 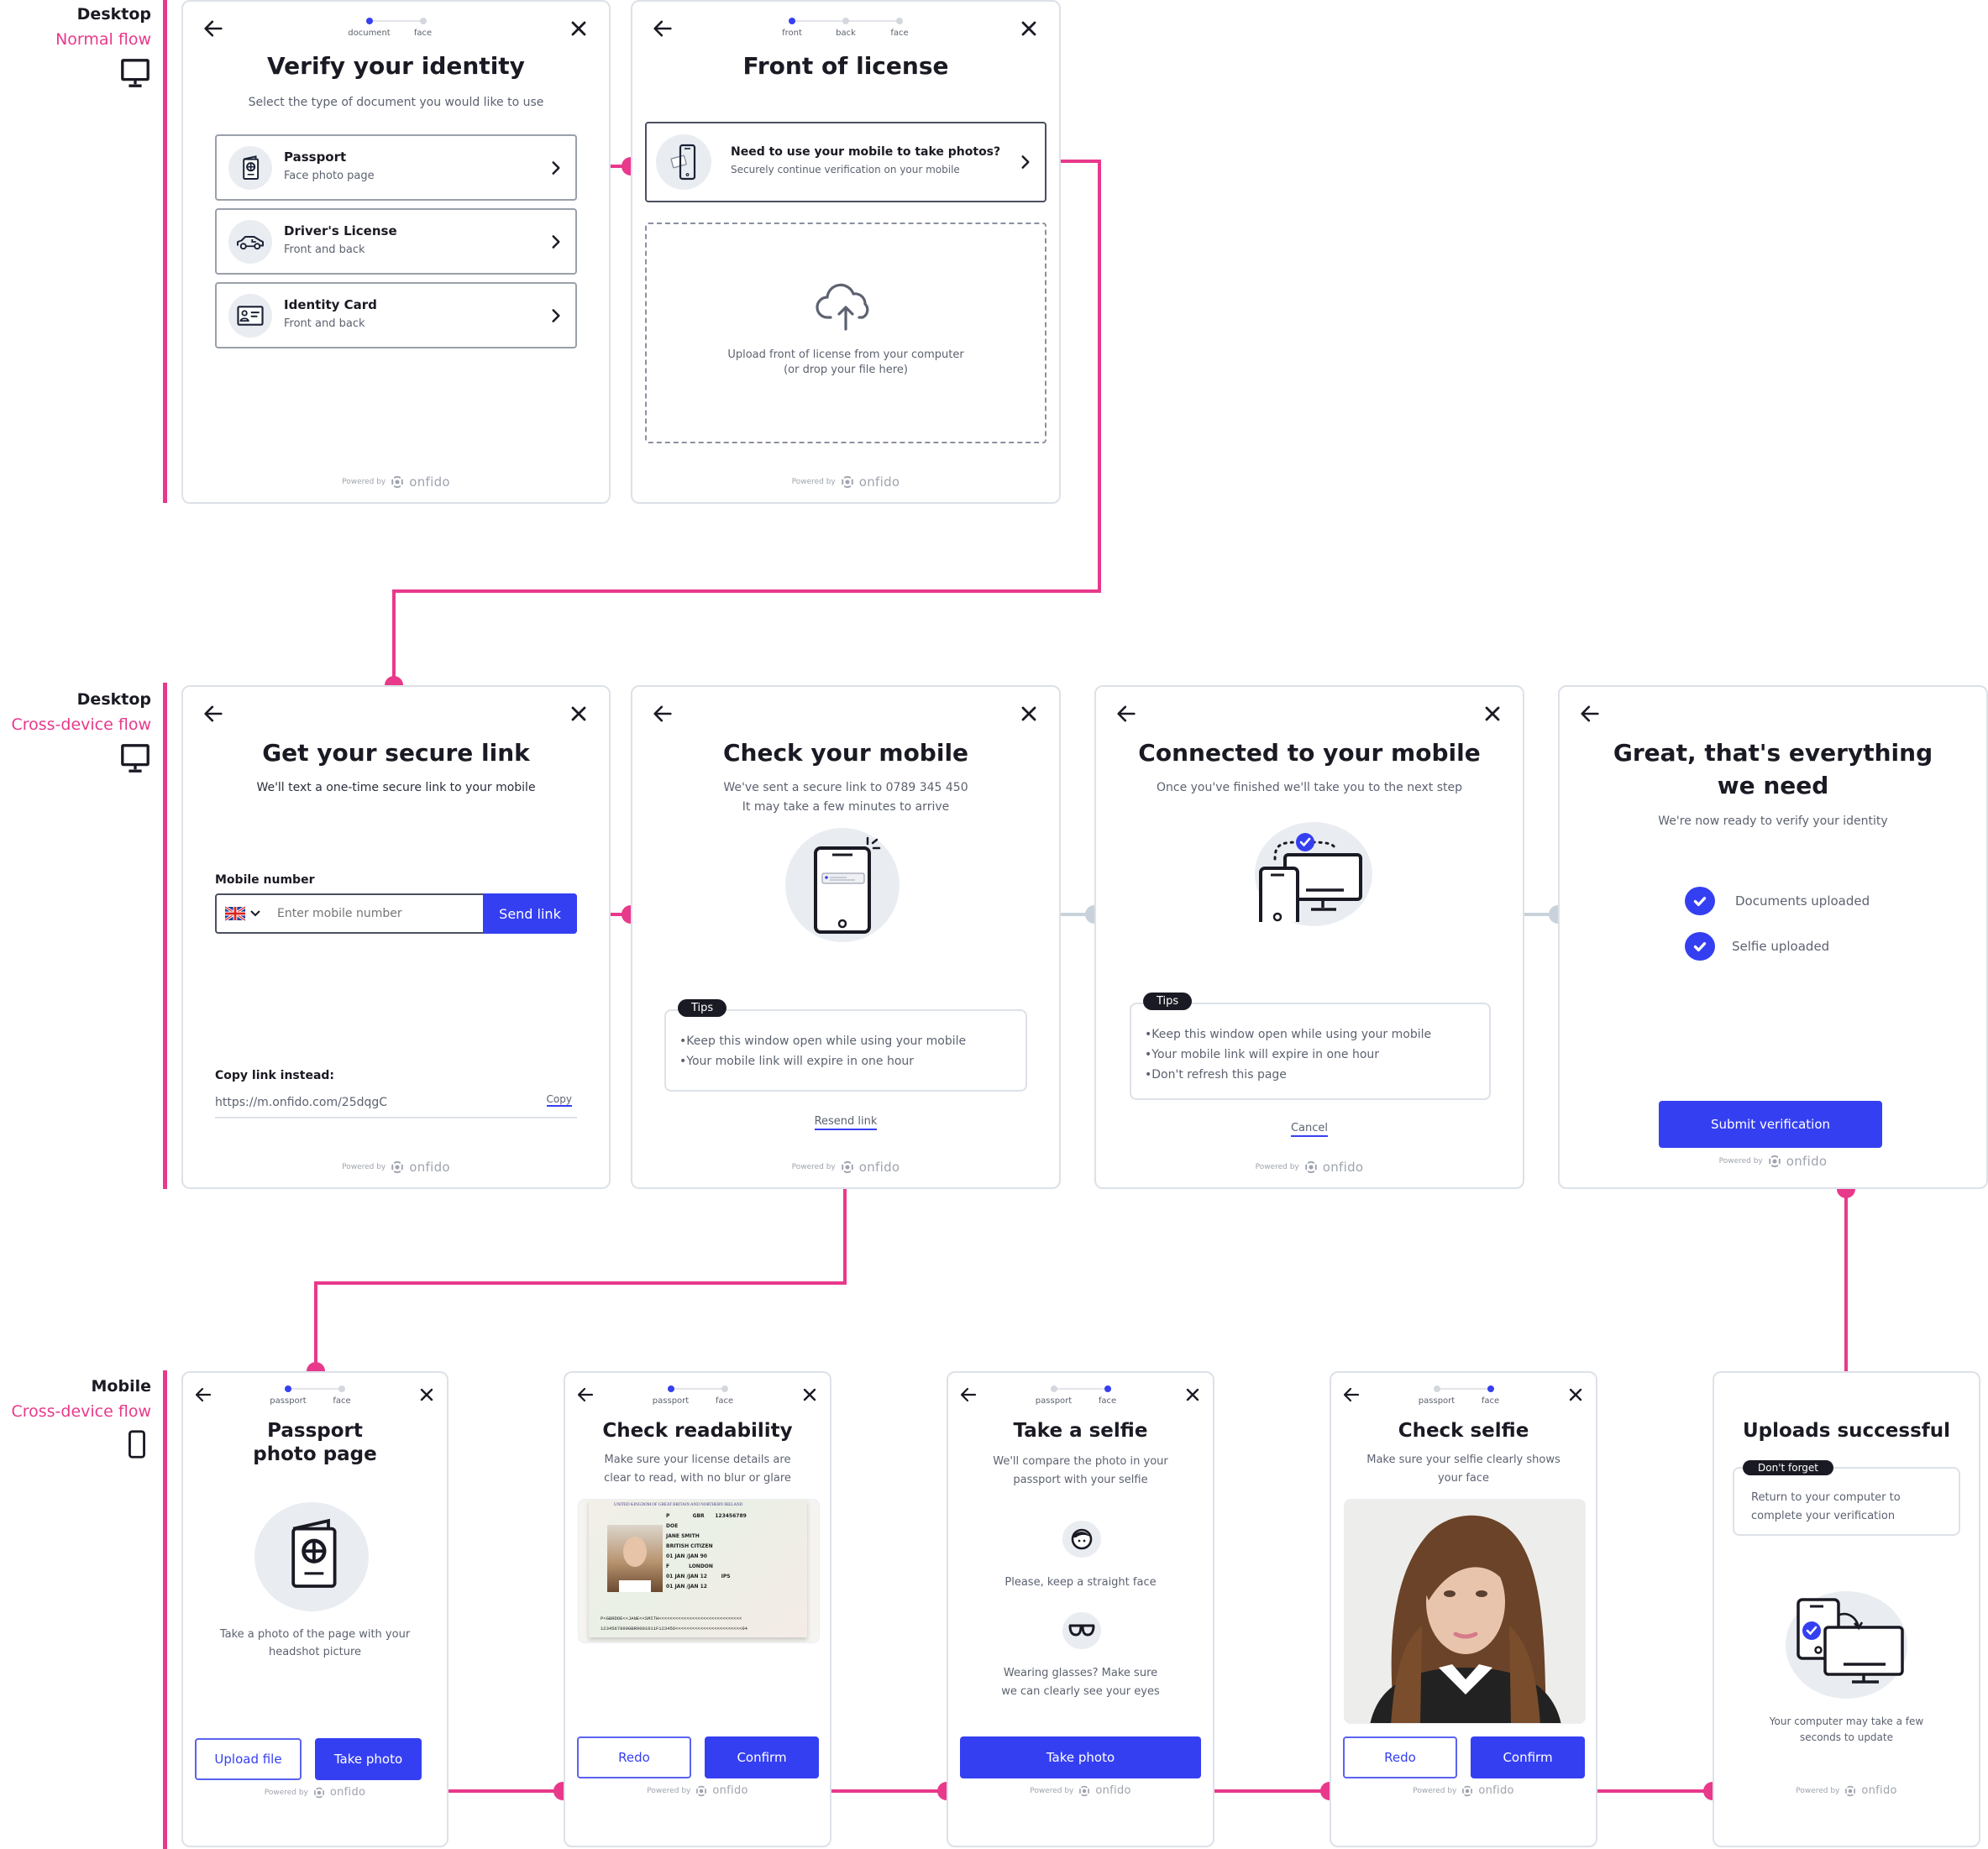 What do you see at coordinates (530, 914) in the screenshot?
I see `send-link-button: Send link` at bounding box center [530, 914].